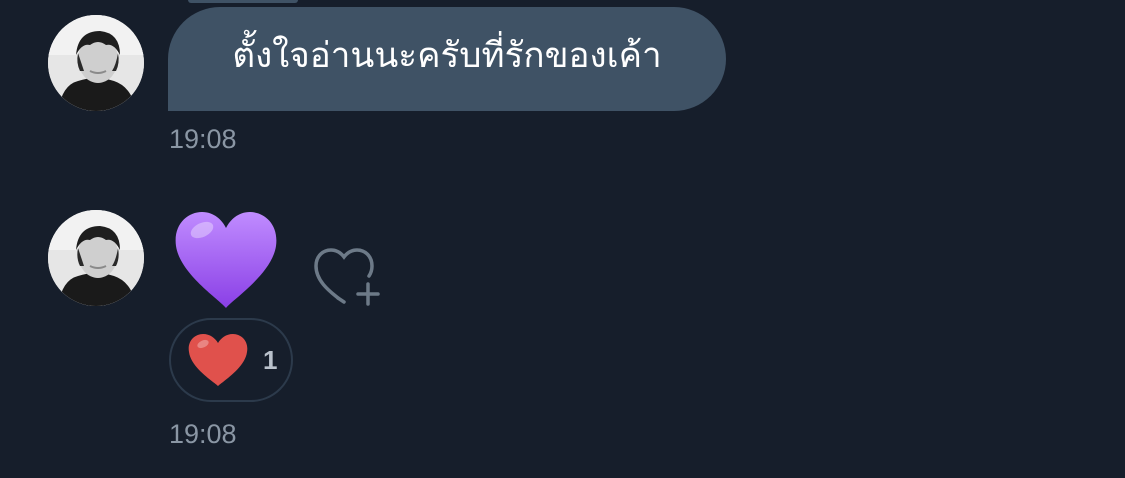 Image resolution: width=1125 pixels, height=478 pixels. I want to click on message-bubble: ตั้งใจอ่านนะครับที่รักของเค้า, so click(447, 59).